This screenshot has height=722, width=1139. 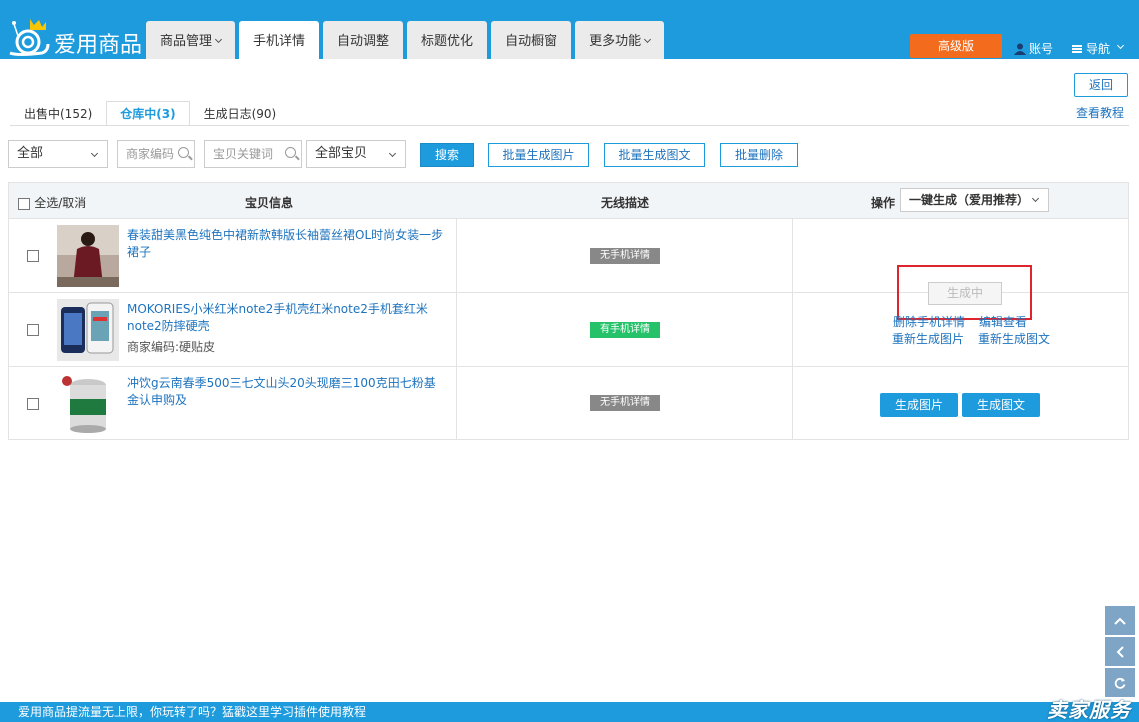 What do you see at coordinates (568, 269) in the screenshot?
I see `table-row: 春装甜美黑色纯色中裙新款韩版长袖蕾丝裙OL时尚女装一步裙子 无手机详情 生成中` at bounding box center [568, 269].